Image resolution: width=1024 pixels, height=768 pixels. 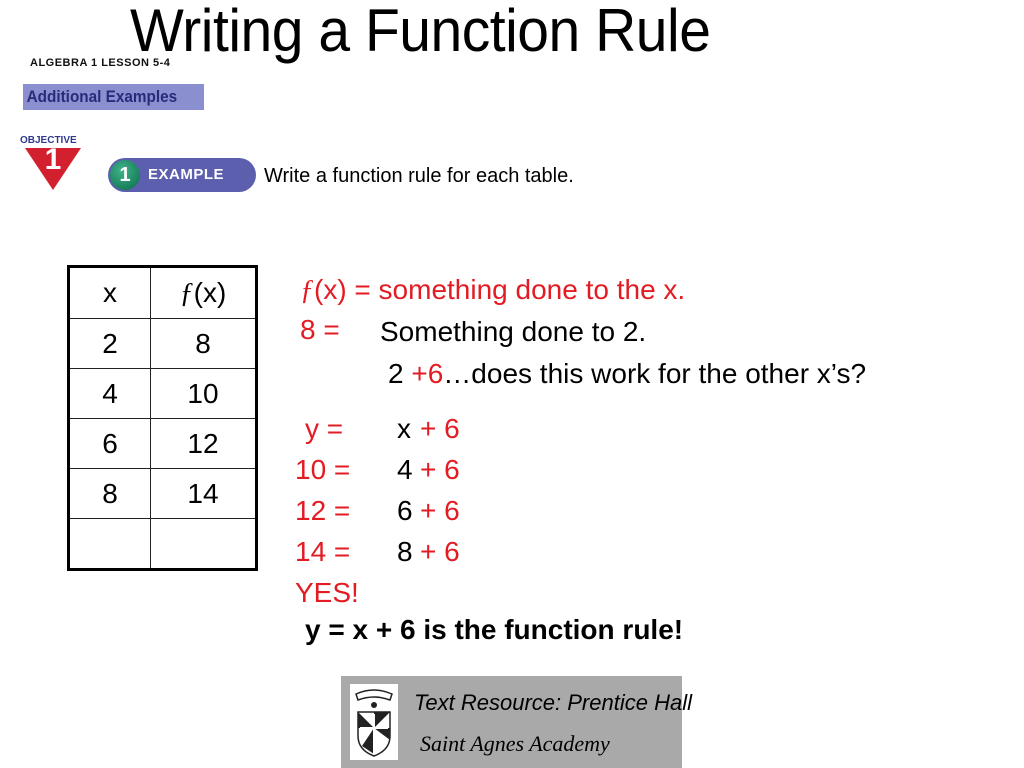 I want to click on table-row: 28, so click(x=162, y=343).